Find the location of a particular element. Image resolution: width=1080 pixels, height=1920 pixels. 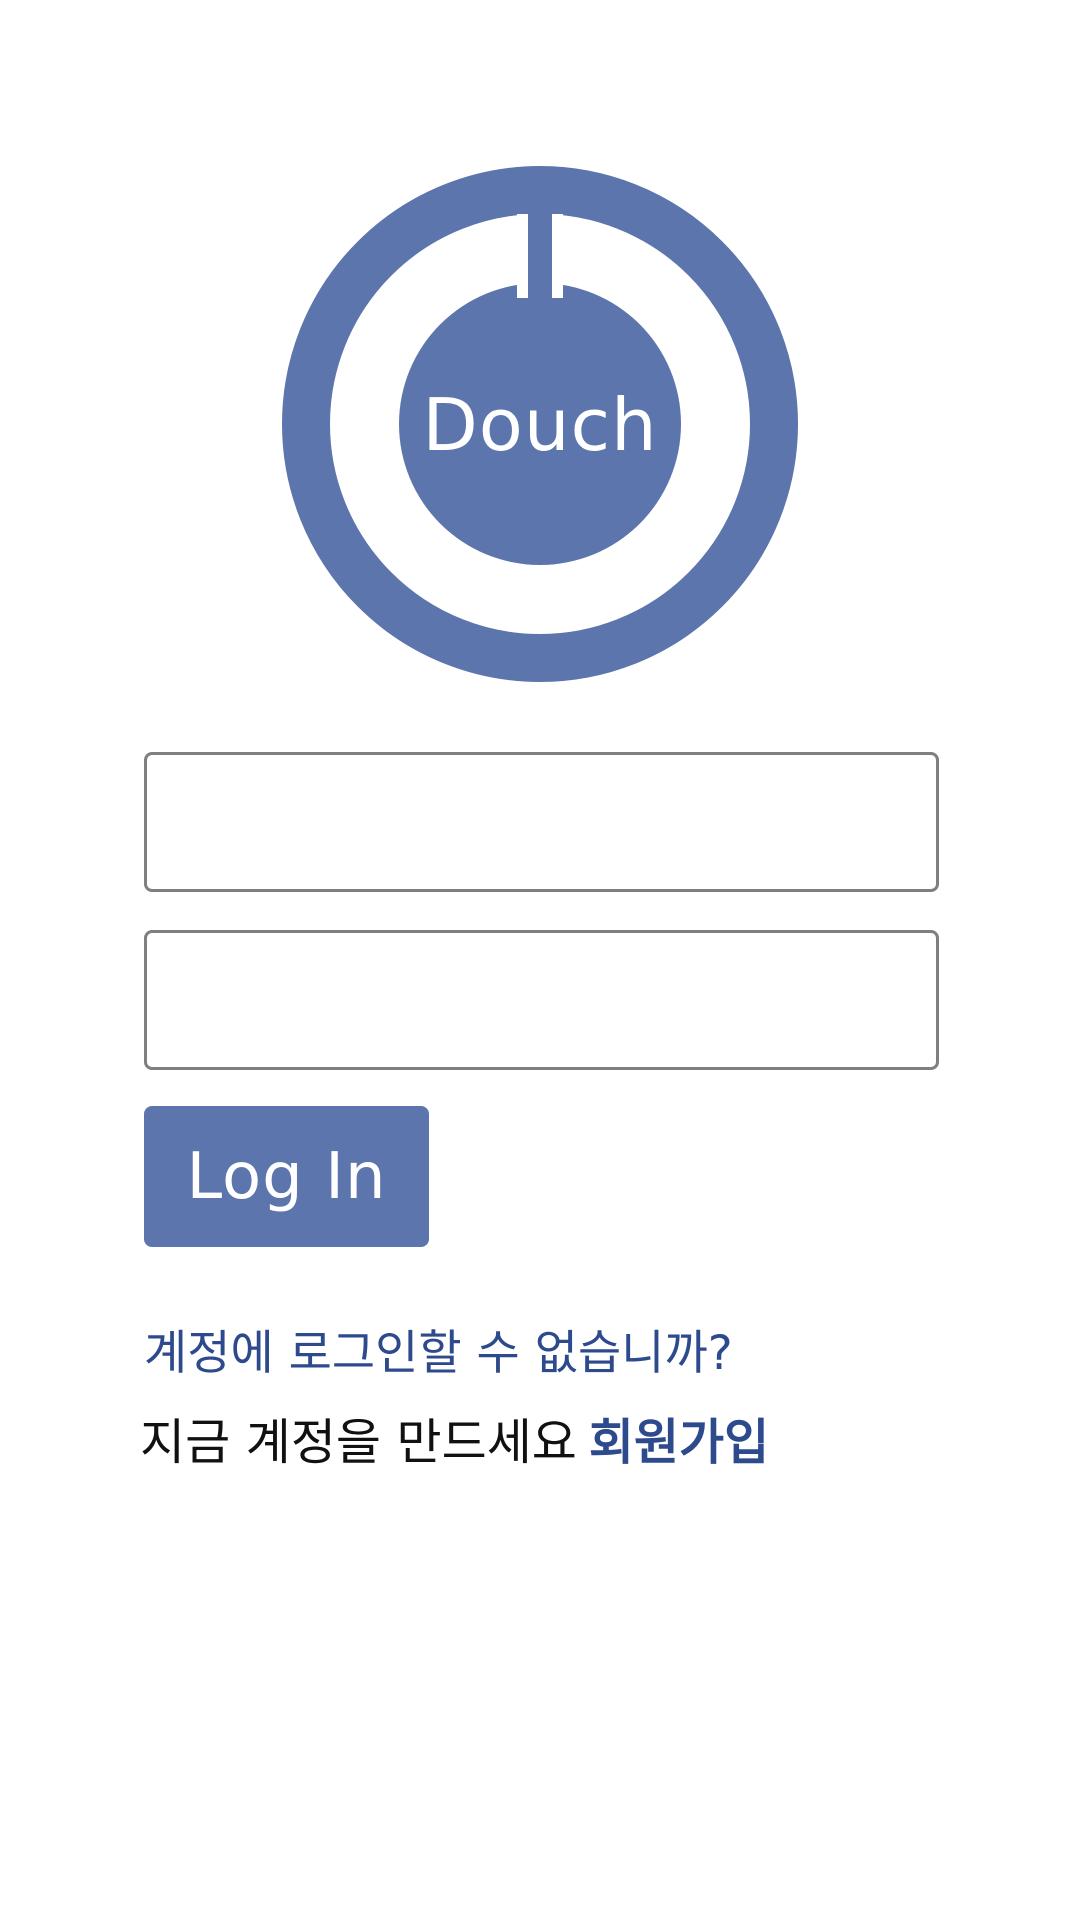

signup-row: 지금 계정을 만드세요 회원가입 is located at coordinates (454, 1443).